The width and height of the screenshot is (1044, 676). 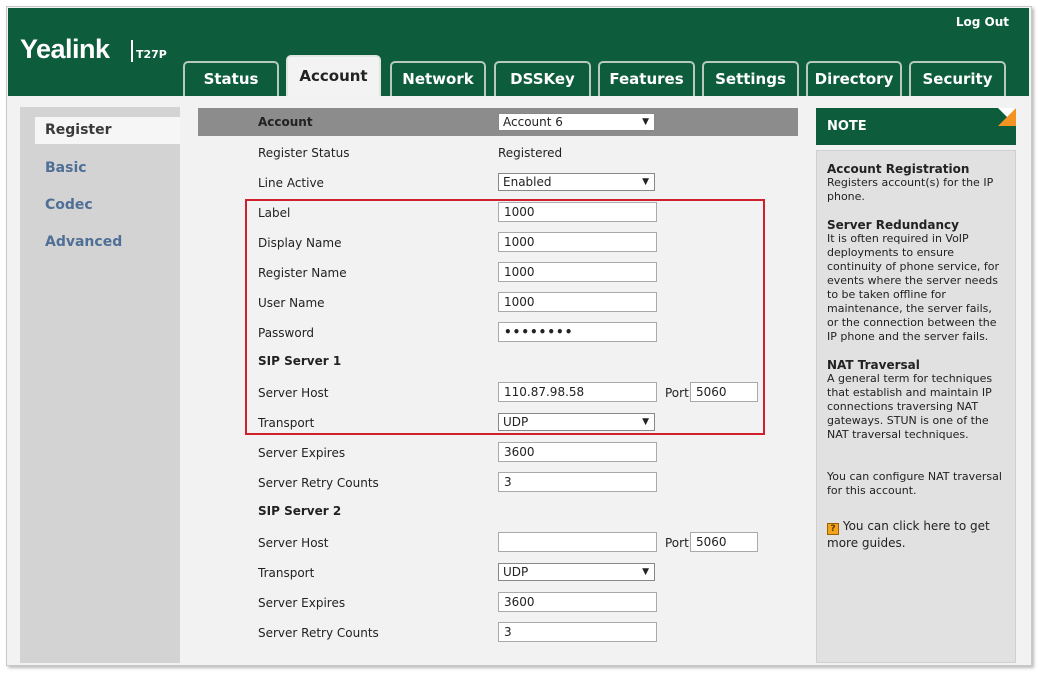 What do you see at coordinates (577, 602) in the screenshot?
I see `sip2-server-expires-input: 3600` at bounding box center [577, 602].